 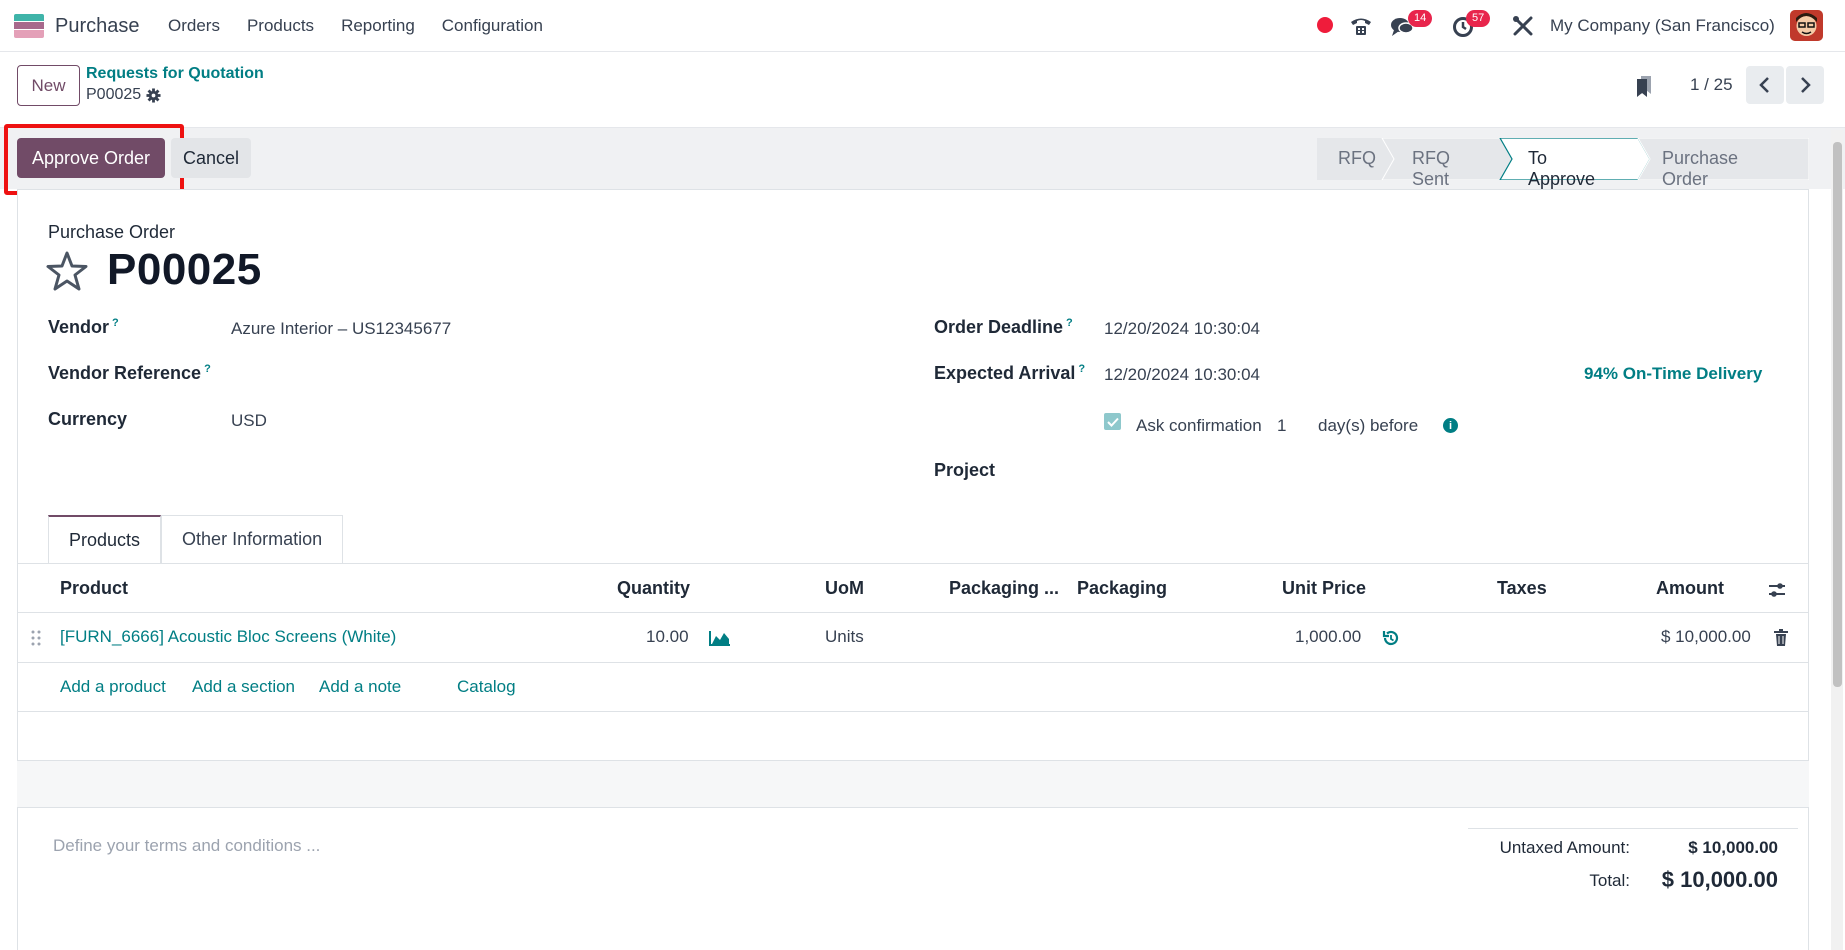 I want to click on price-history-icon, so click(x=1391, y=638).